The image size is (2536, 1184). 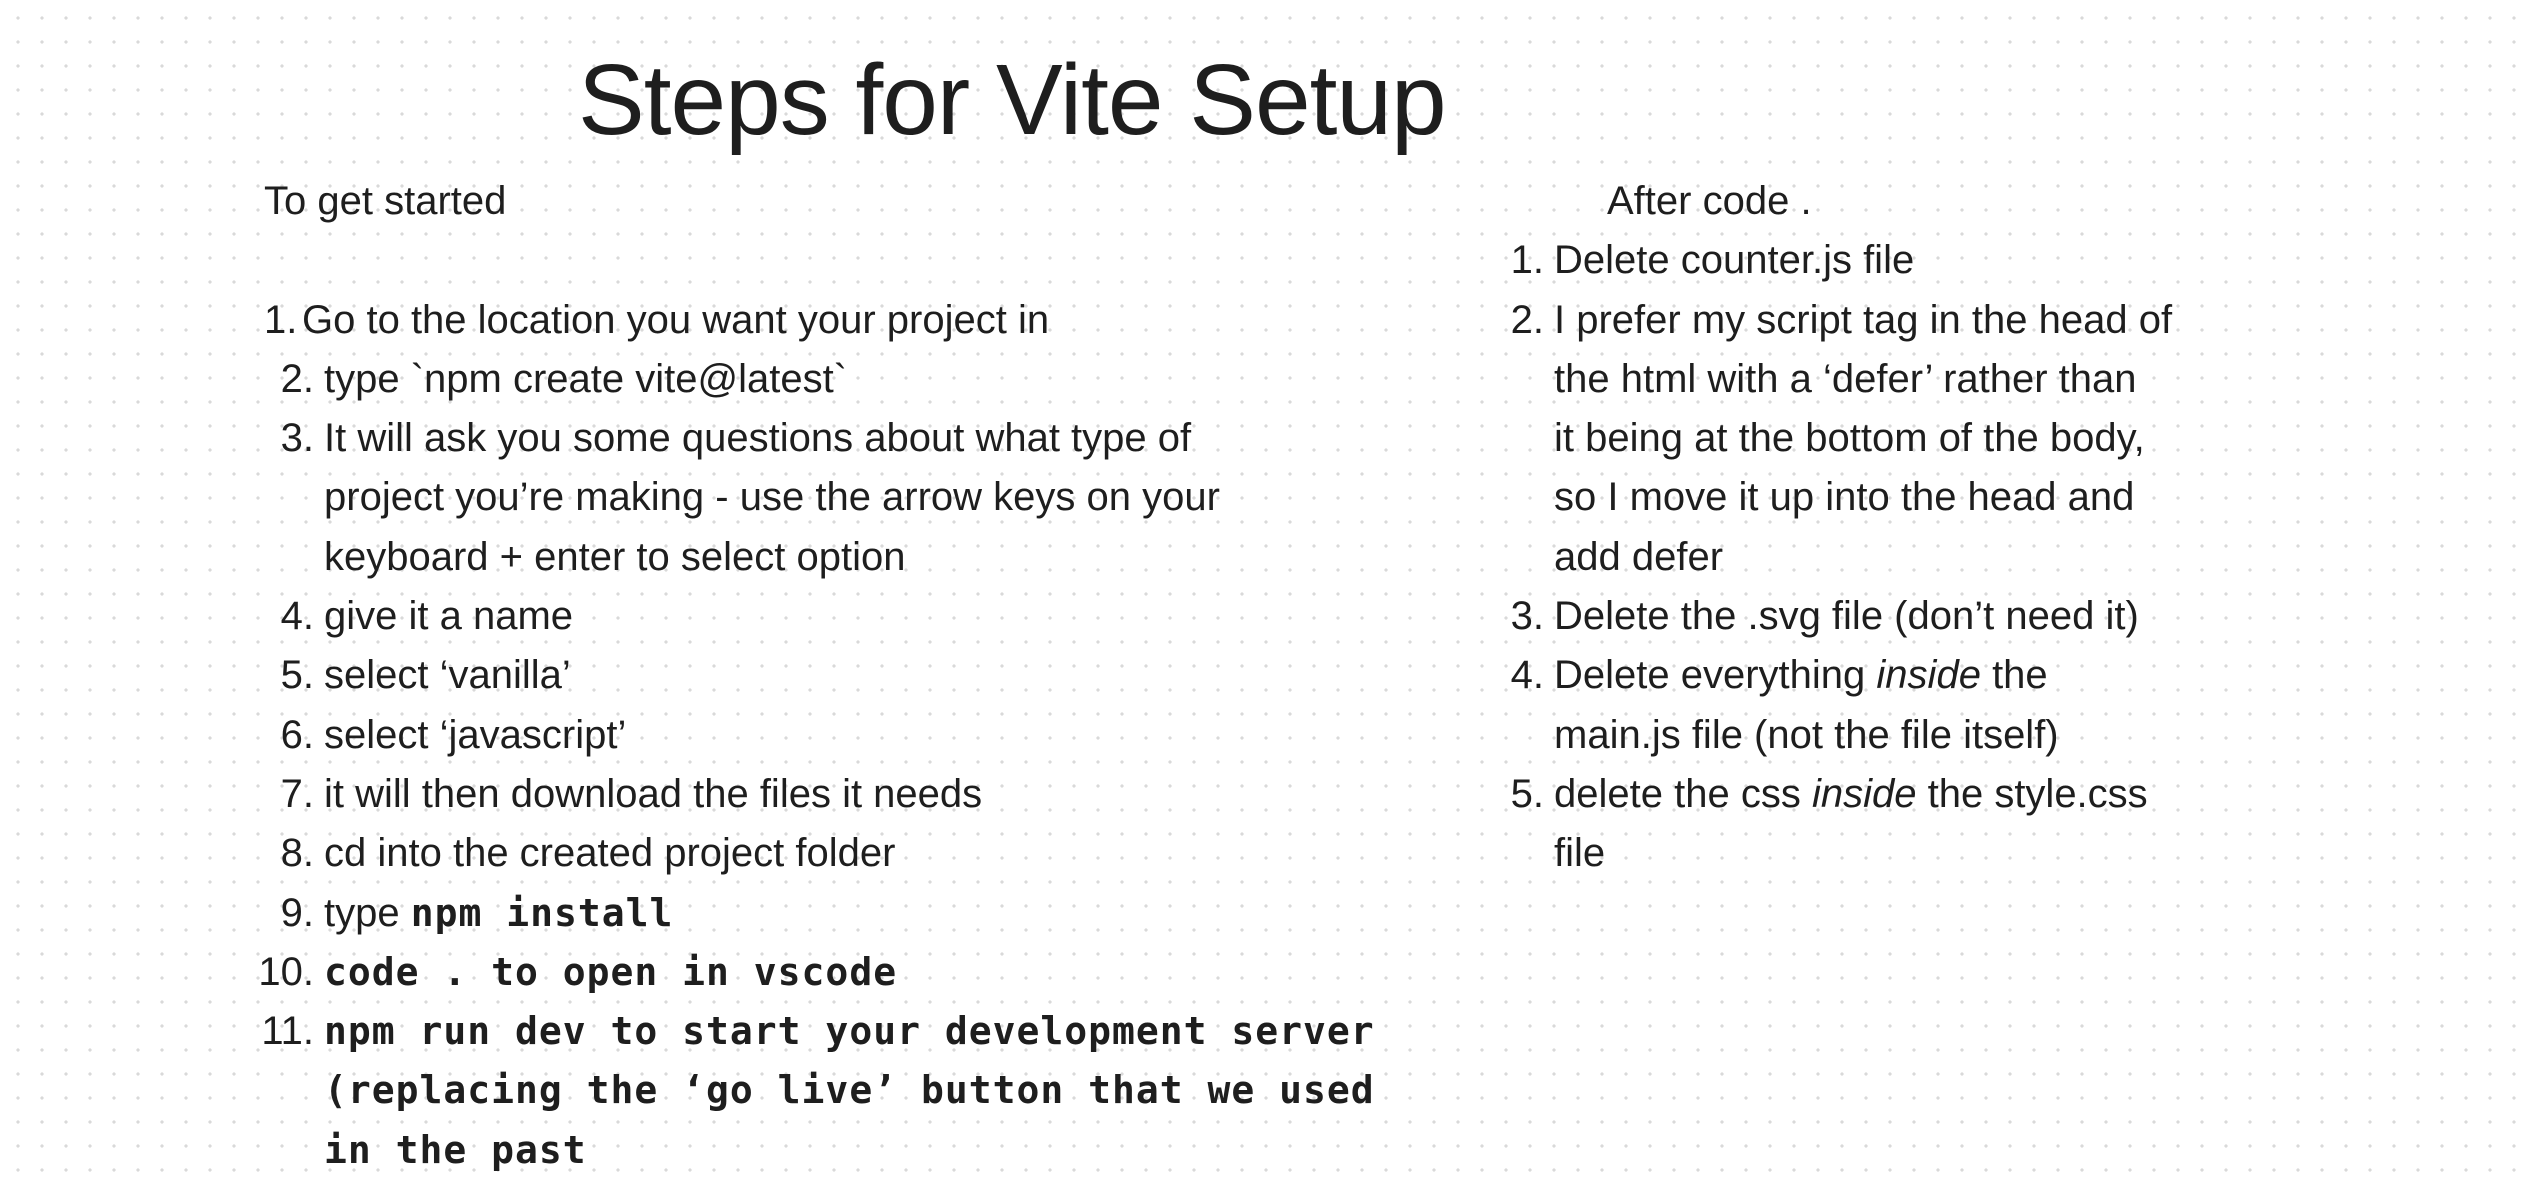 I want to click on after-step-3: 3. Delete the .svg file (don’t need it), so click(x=1850, y=616).